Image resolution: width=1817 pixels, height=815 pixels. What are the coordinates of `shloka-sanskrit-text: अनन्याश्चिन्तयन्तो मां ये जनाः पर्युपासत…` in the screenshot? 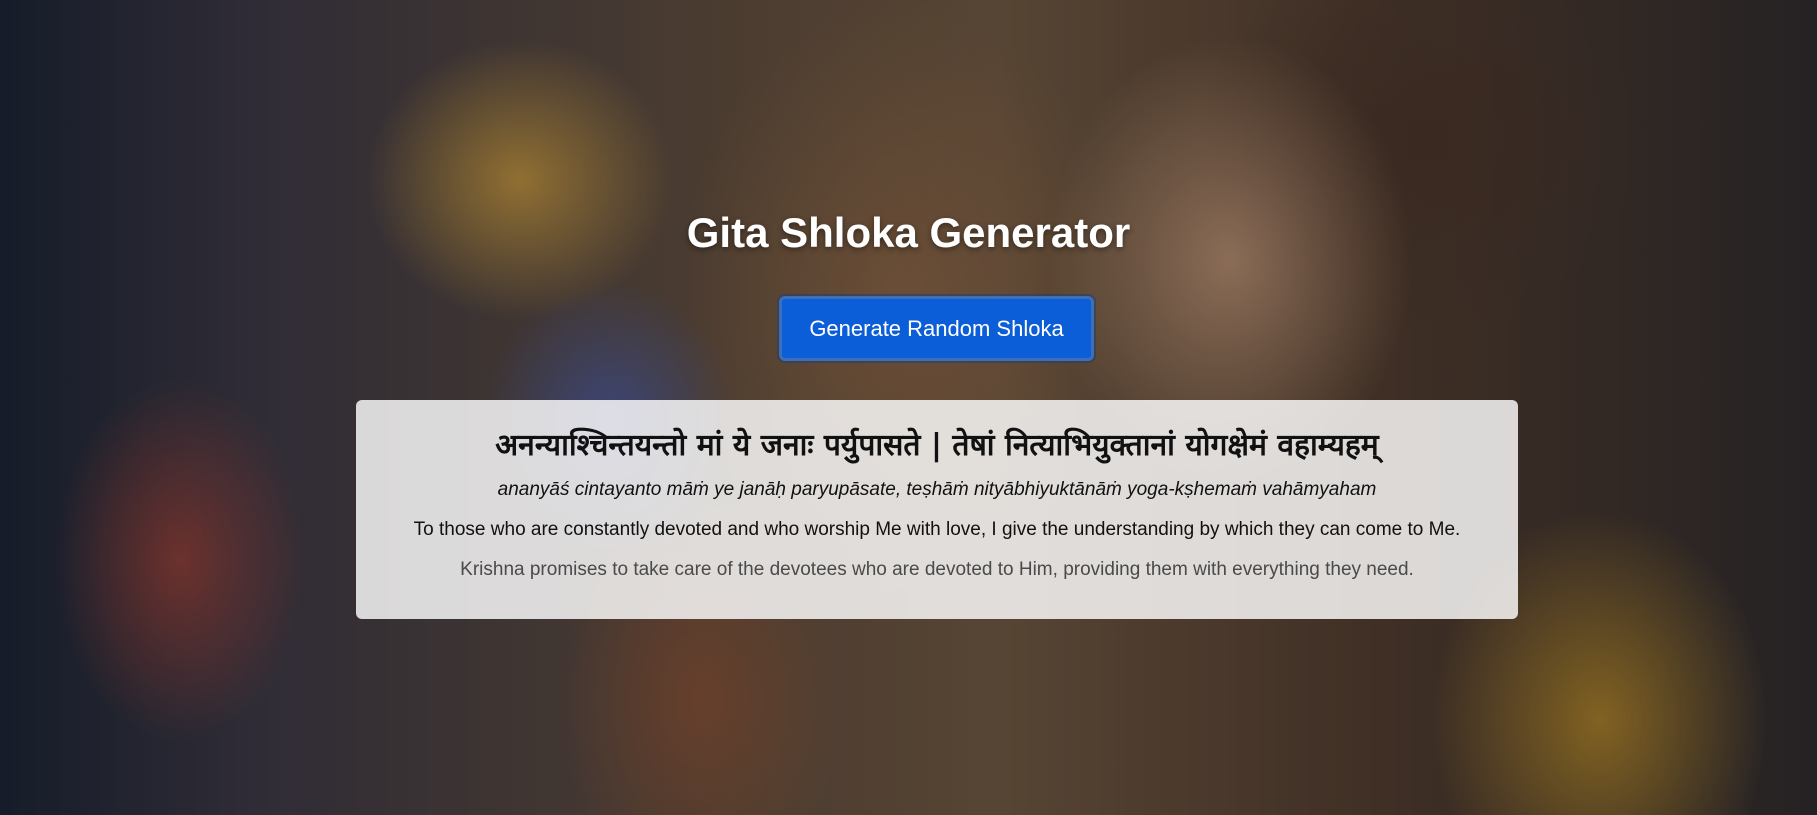 It's located at (937, 445).